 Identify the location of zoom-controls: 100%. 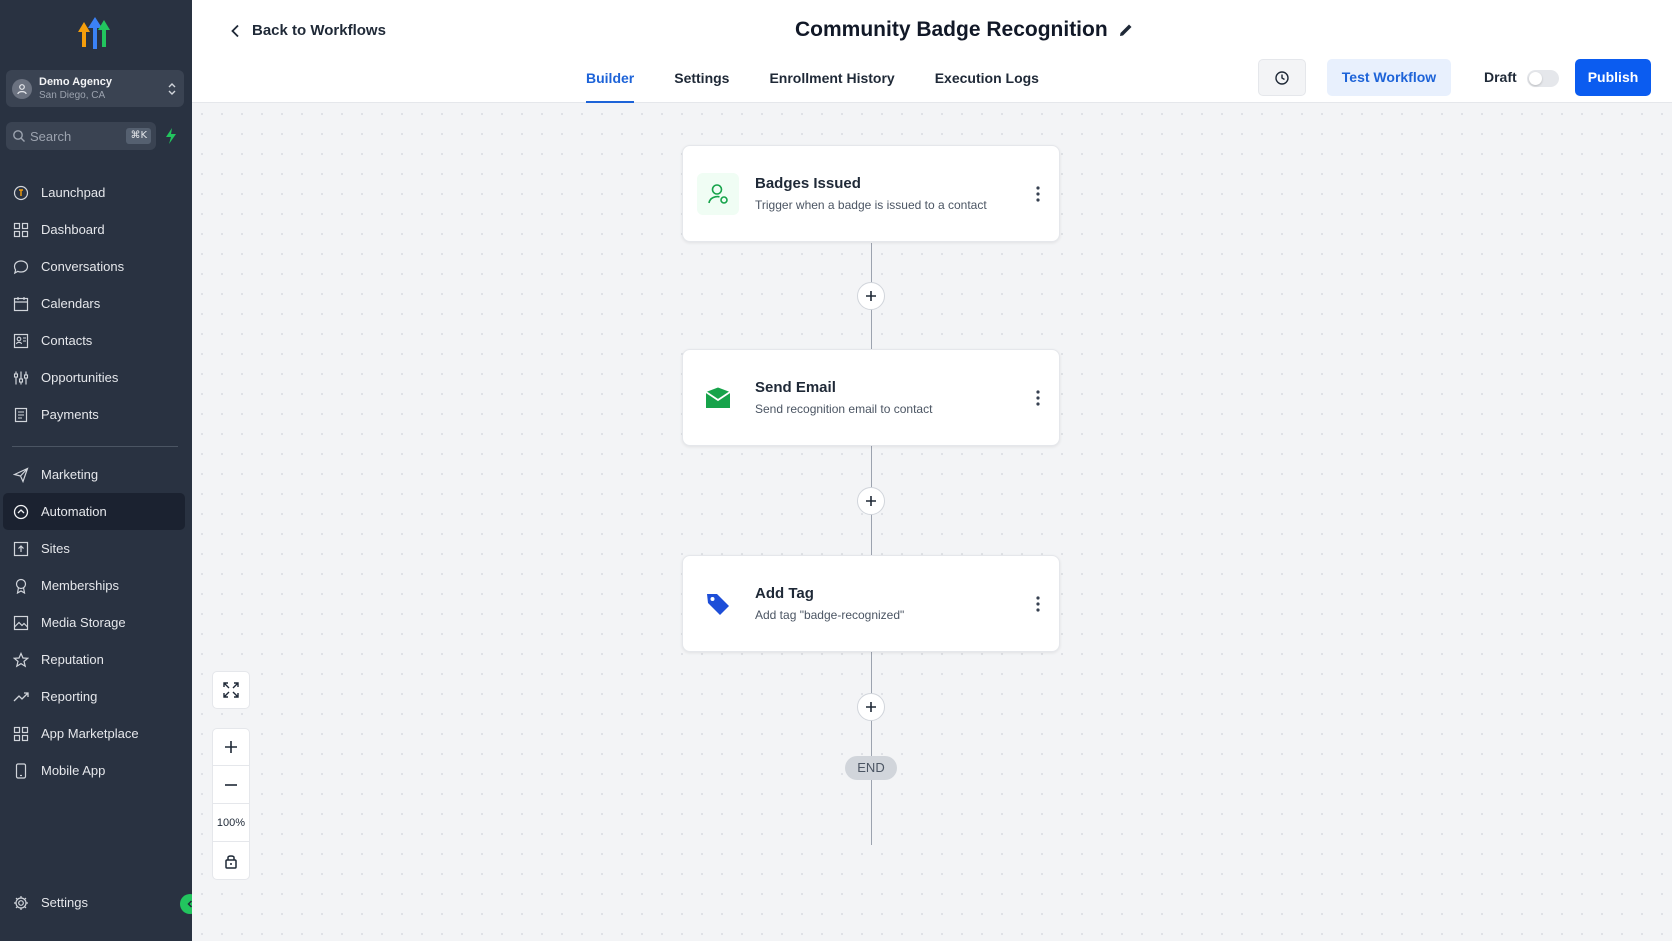
(231, 804).